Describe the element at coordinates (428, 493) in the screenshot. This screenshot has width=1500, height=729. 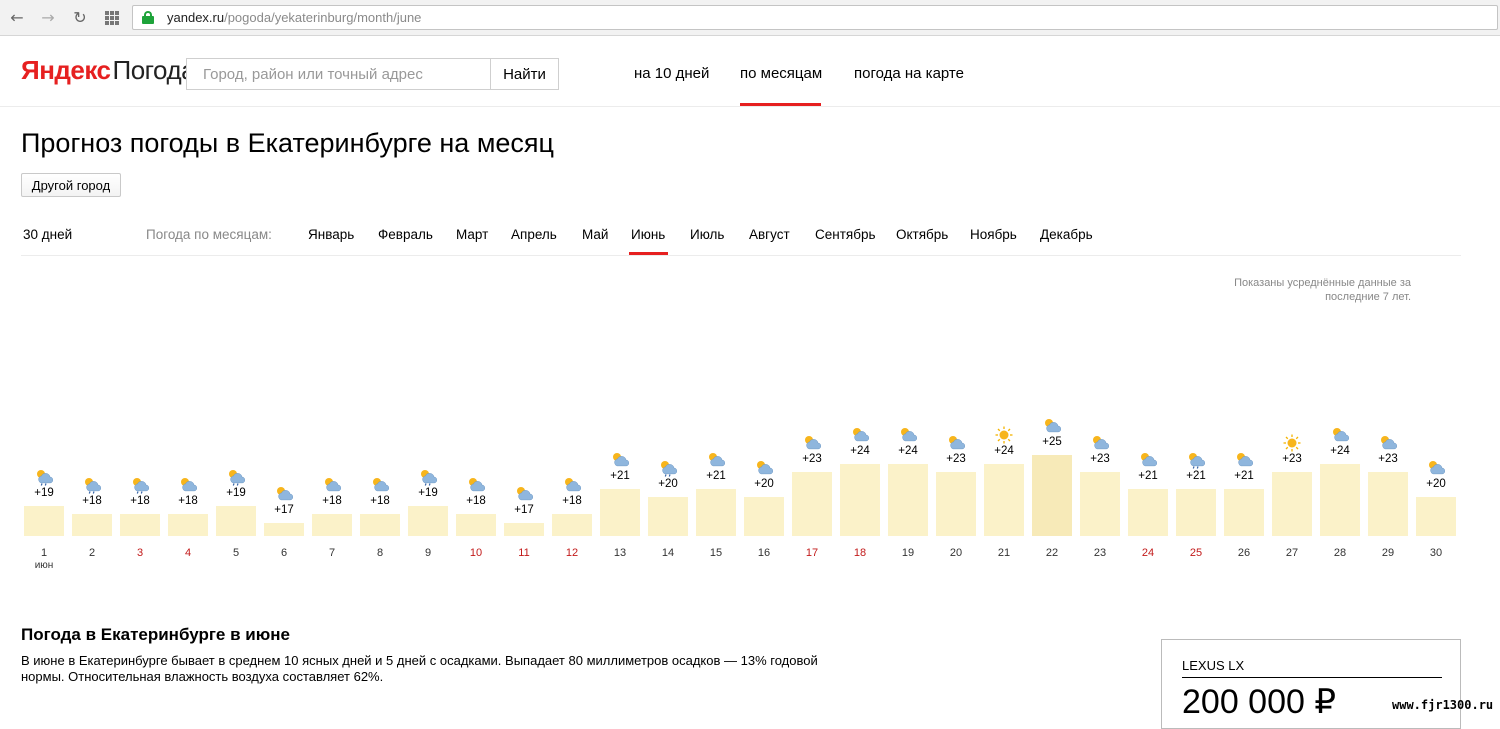
I see `temperature-label: +19` at that location.